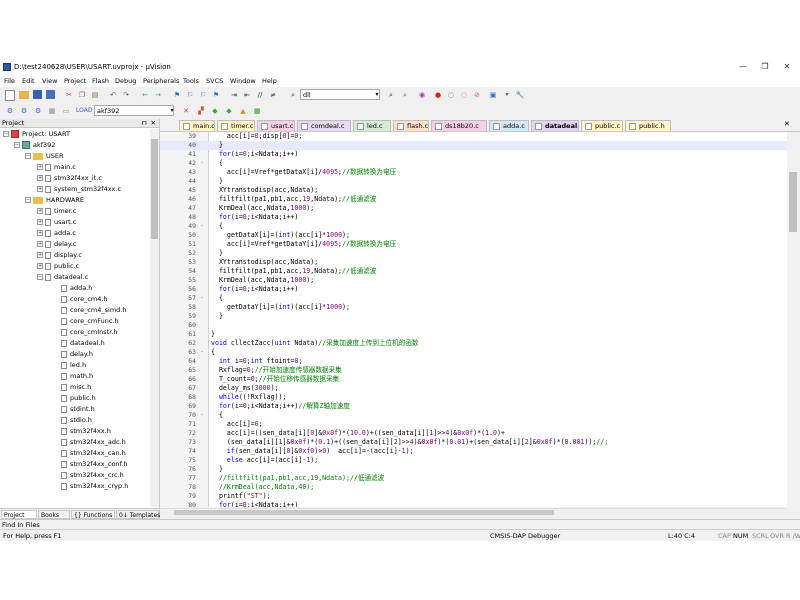 The height and width of the screenshot is (600, 800). What do you see at coordinates (10, 95) in the screenshot?
I see `new-file-icon` at bounding box center [10, 95].